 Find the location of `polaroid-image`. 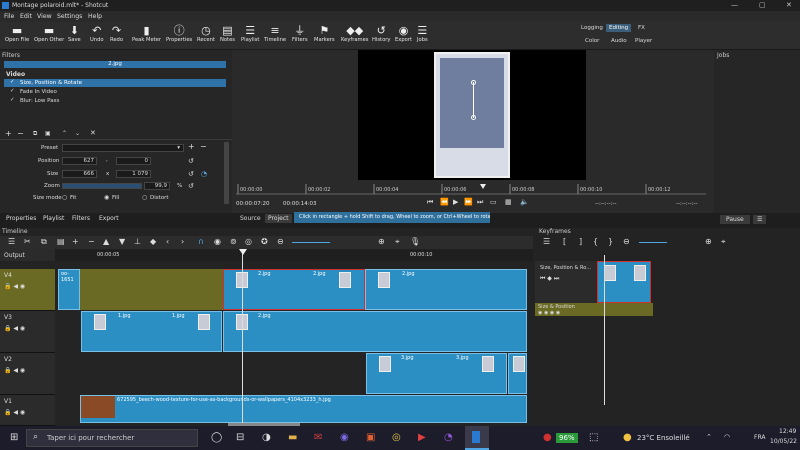

polaroid-image is located at coordinates (472, 115).